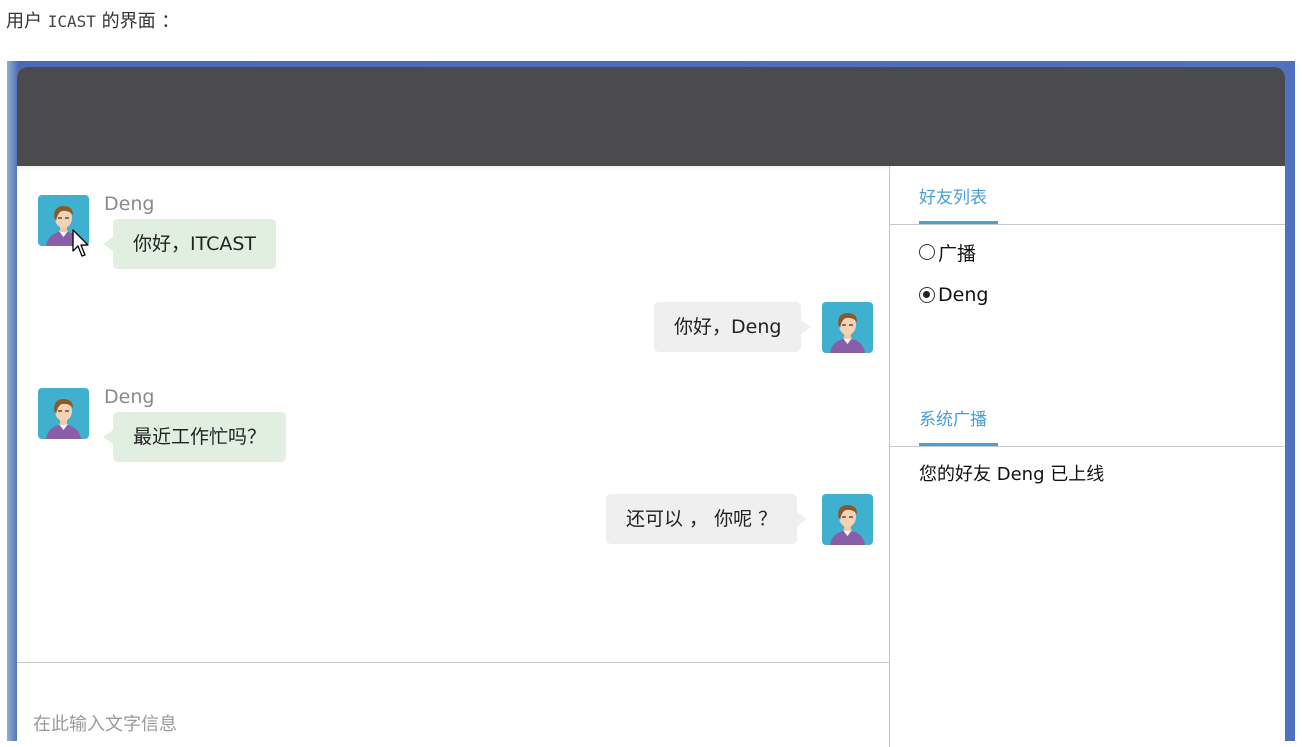 This screenshot has height=747, width=1302. What do you see at coordinates (1012, 474) in the screenshot?
I see `broadcast-message: 您的好友 Deng 已上线` at bounding box center [1012, 474].